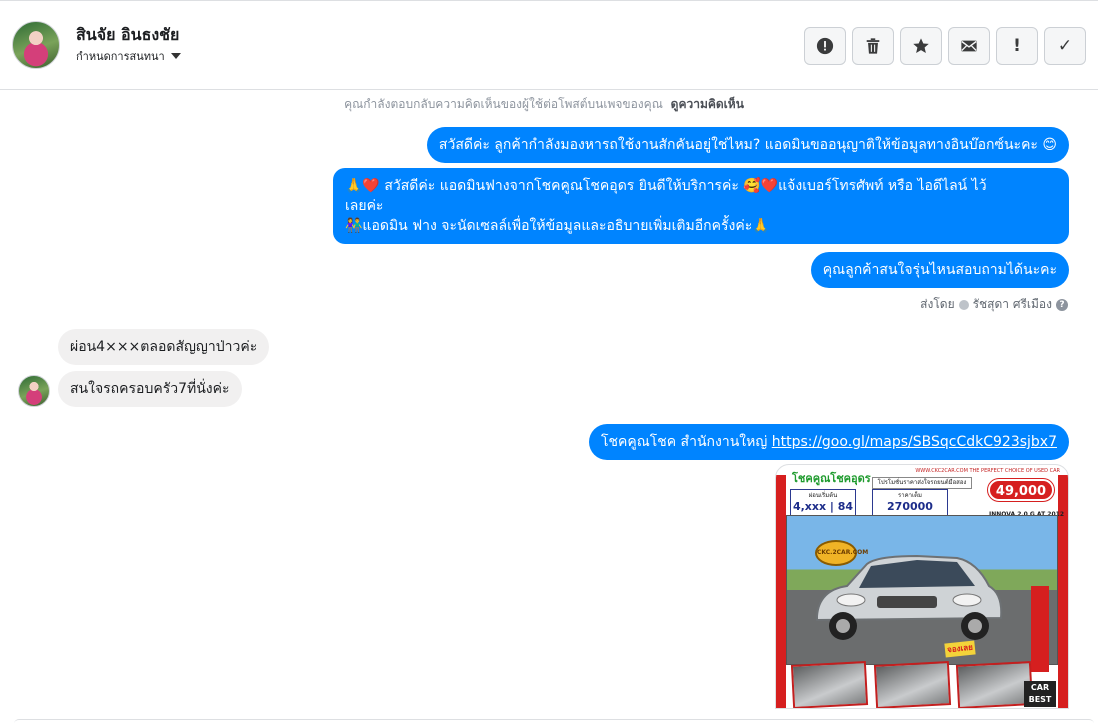 The width and height of the screenshot is (1098, 723). I want to click on star-icon, so click(921, 46).